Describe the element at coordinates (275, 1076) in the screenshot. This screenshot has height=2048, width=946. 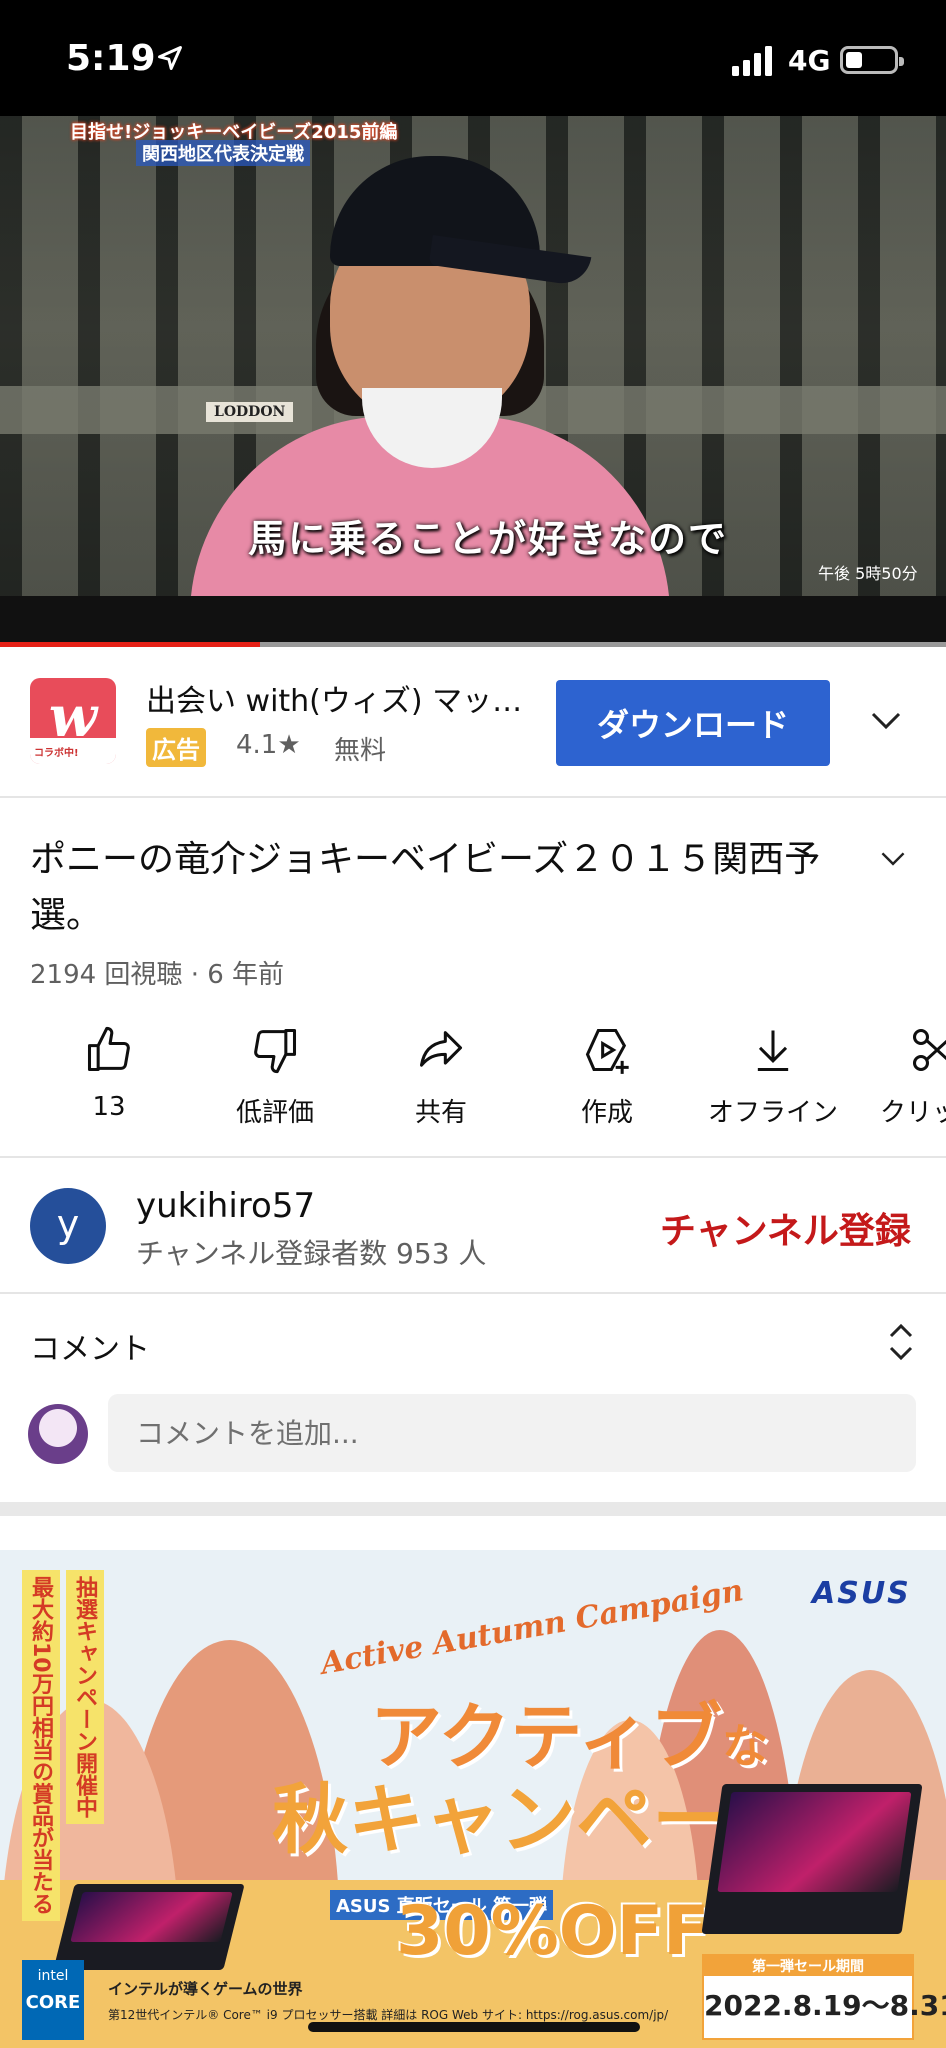
I see `dislike-button: 低評価` at that location.